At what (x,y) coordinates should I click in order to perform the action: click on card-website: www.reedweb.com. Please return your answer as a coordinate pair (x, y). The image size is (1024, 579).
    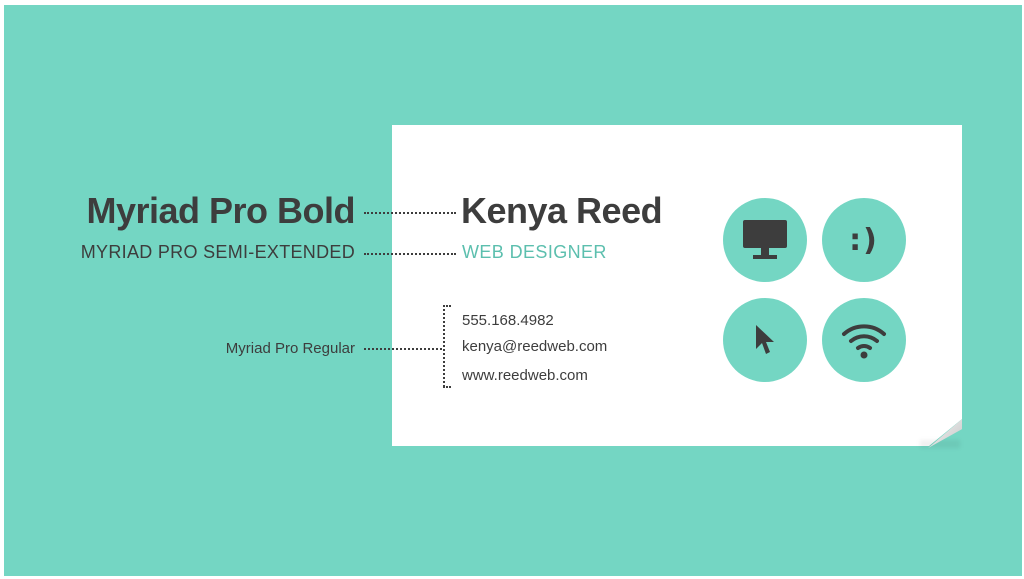
    Looking at the image, I should click on (525, 375).